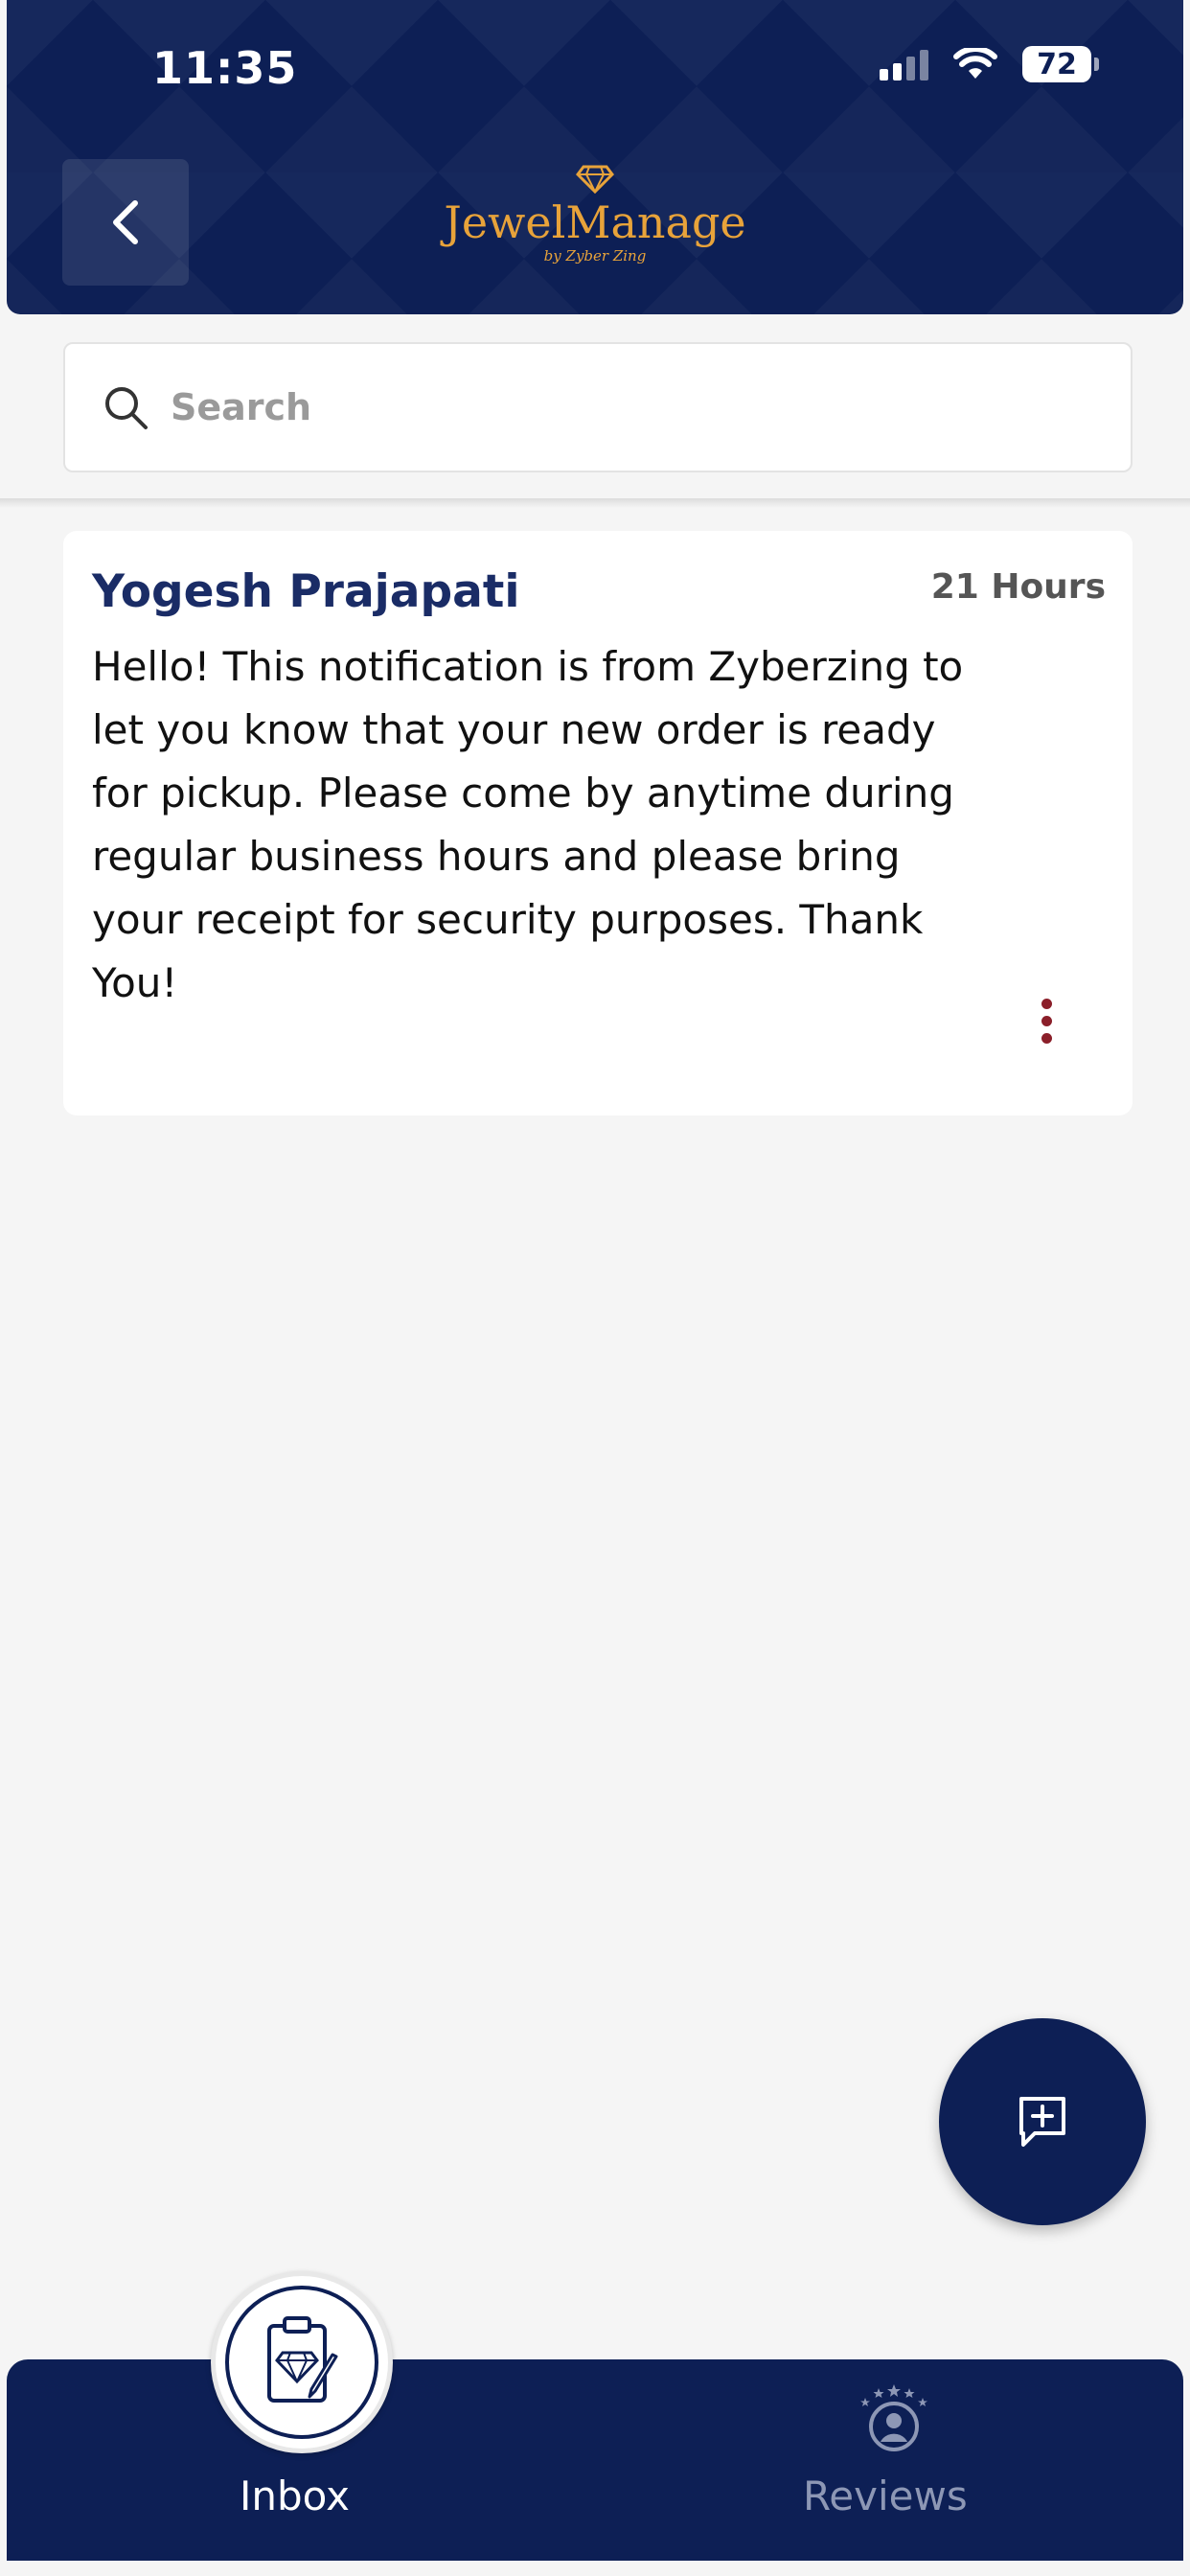 Image resolution: width=1190 pixels, height=2576 pixels. I want to click on nav-label-inbox: Inbox, so click(295, 2495).